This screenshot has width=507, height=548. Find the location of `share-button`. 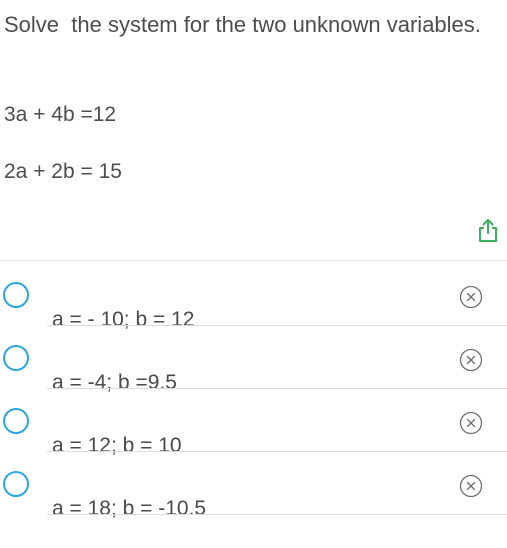

share-button is located at coordinates (488, 230).